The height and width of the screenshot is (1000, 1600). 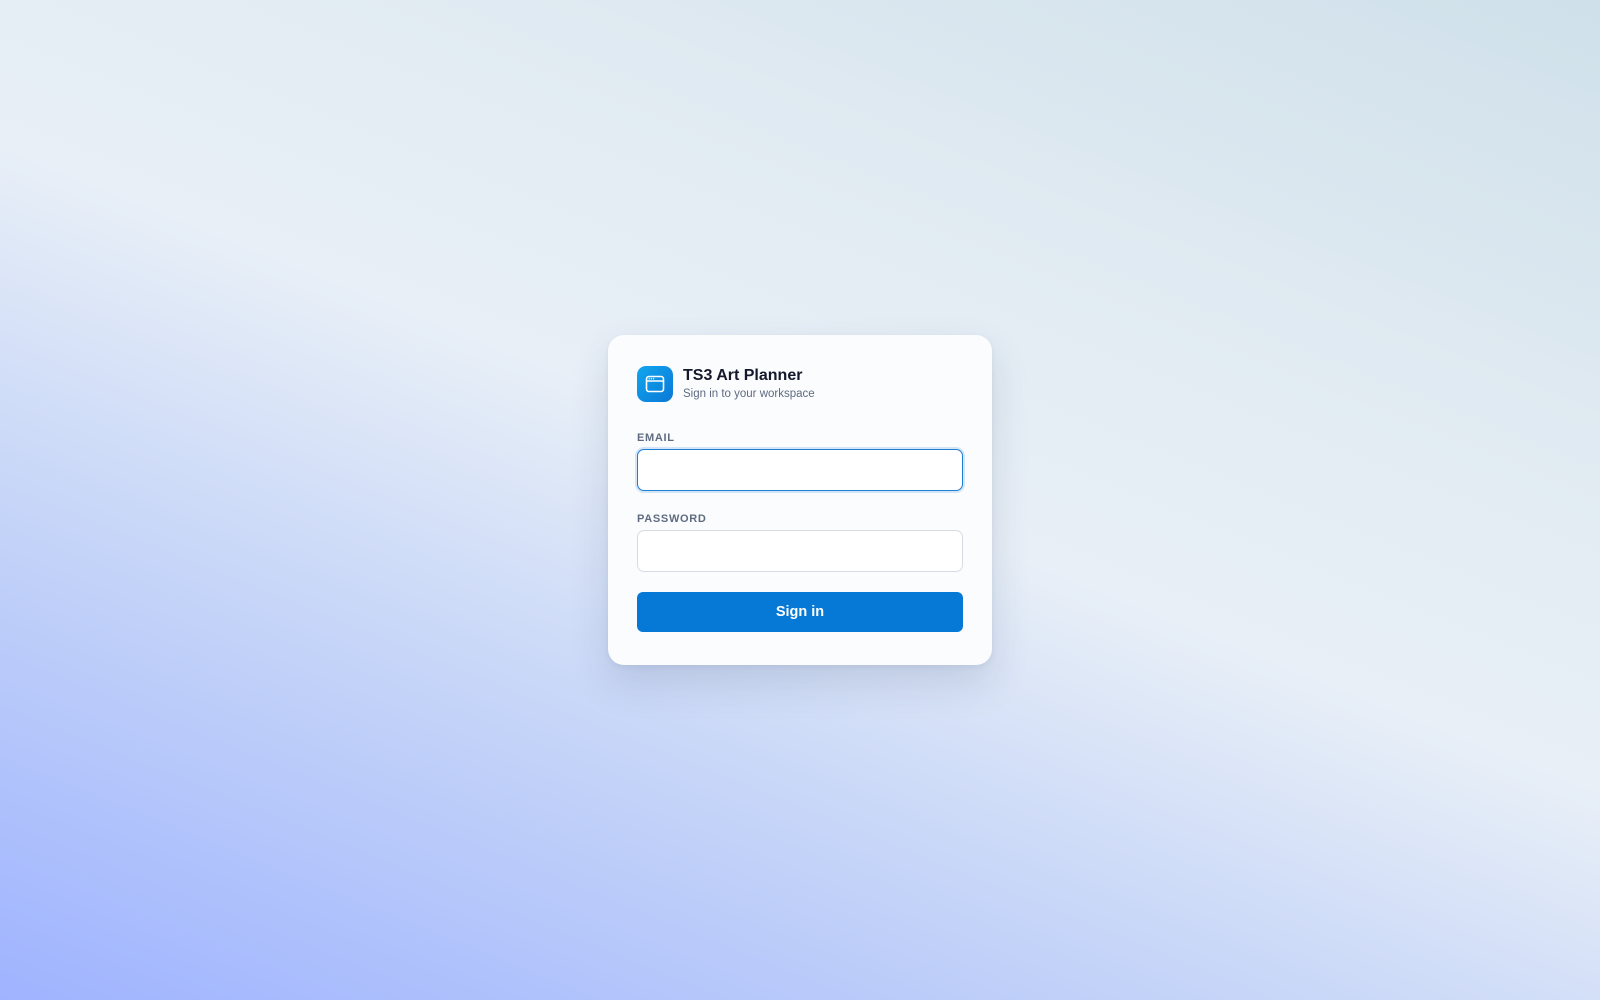 What do you see at coordinates (672, 519) in the screenshot?
I see `password-label: PASSWORD` at bounding box center [672, 519].